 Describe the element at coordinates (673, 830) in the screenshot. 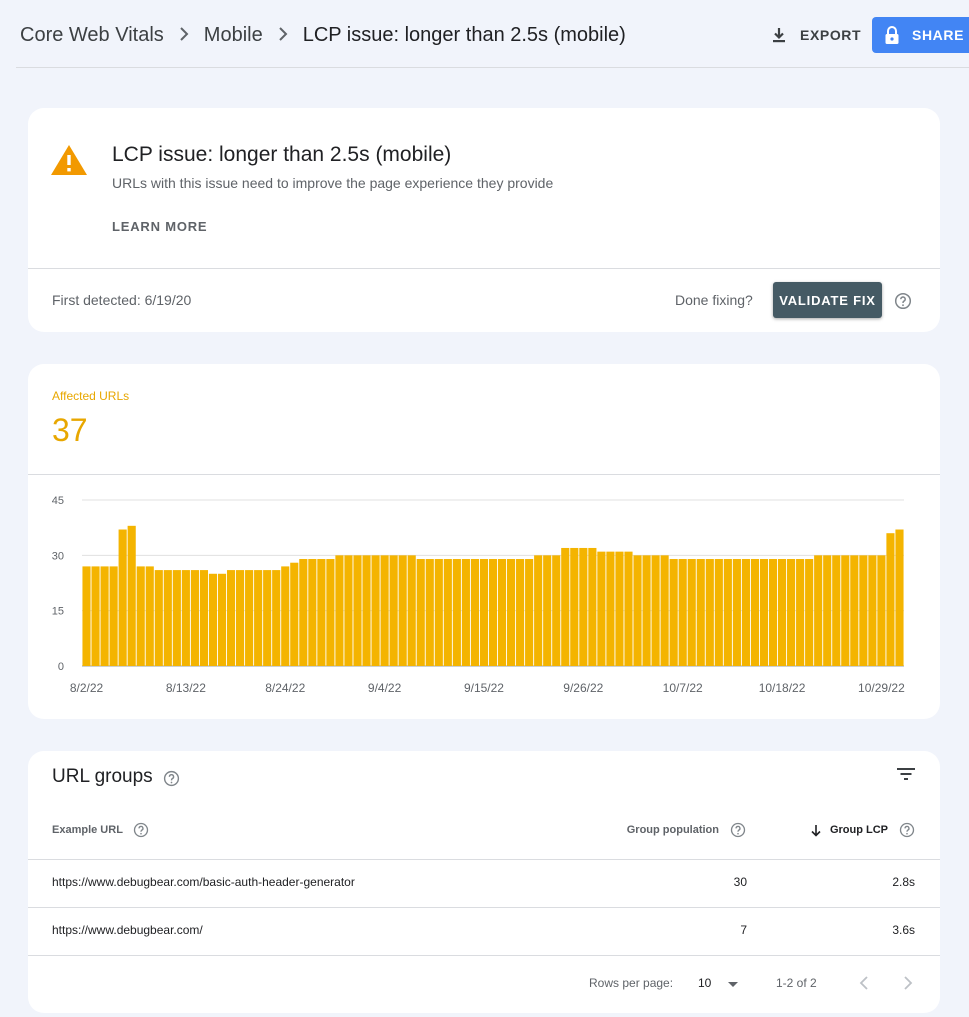

I see `column-header-group-population: Group population` at that location.